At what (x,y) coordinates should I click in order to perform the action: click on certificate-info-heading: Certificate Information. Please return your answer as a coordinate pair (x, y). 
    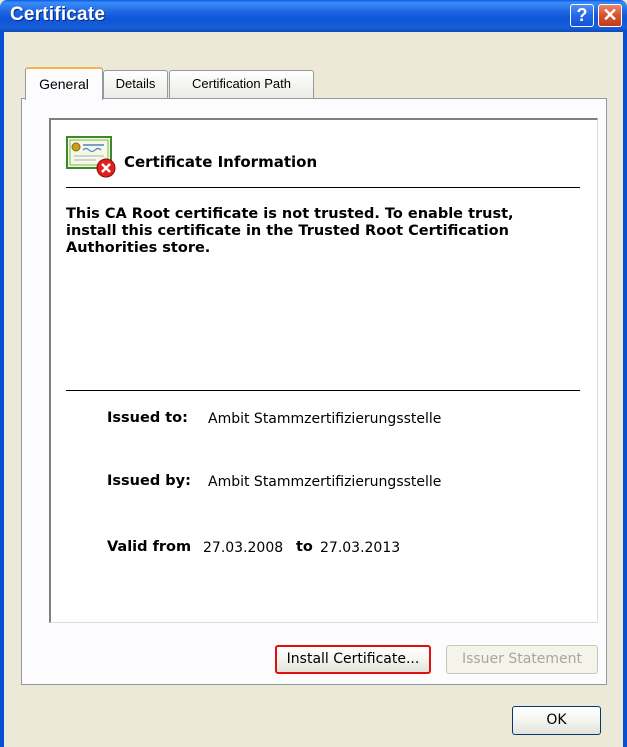
    Looking at the image, I should click on (221, 162).